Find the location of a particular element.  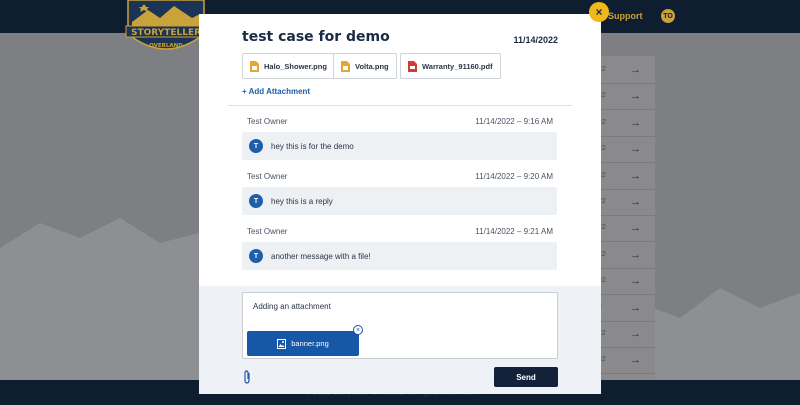

nav-support-link: Support is located at coordinates (625, 16).